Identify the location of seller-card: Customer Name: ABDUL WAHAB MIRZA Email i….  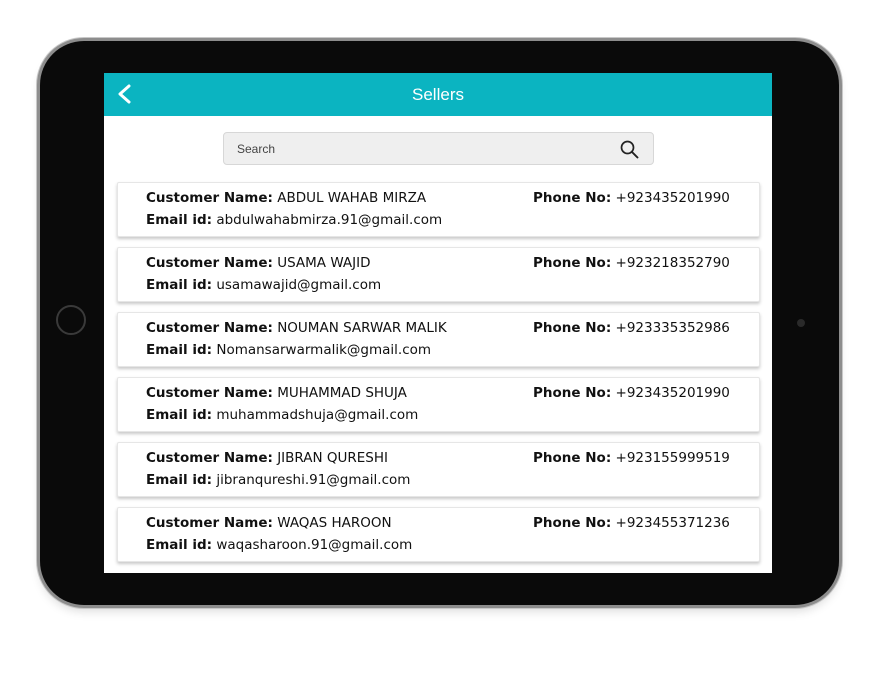
(438, 209).